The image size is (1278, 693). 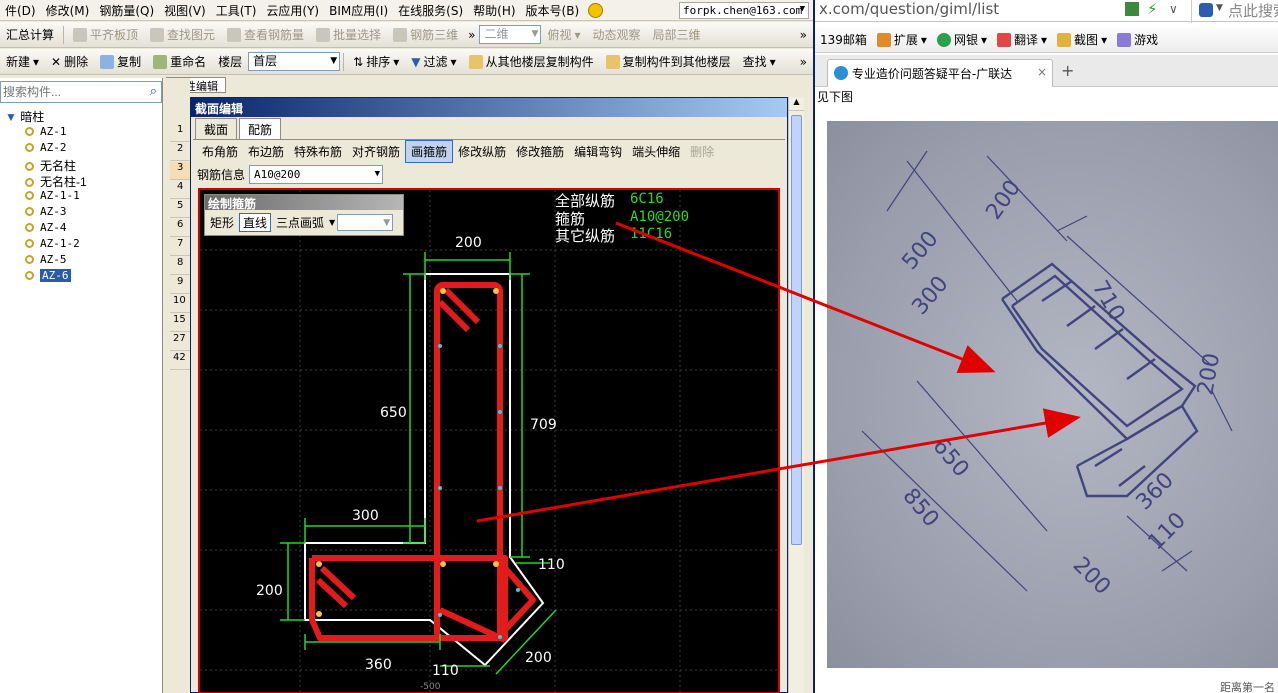 What do you see at coordinates (598, 151) in the screenshot?
I see `edit-hook-button: 编辑弯钩` at bounding box center [598, 151].